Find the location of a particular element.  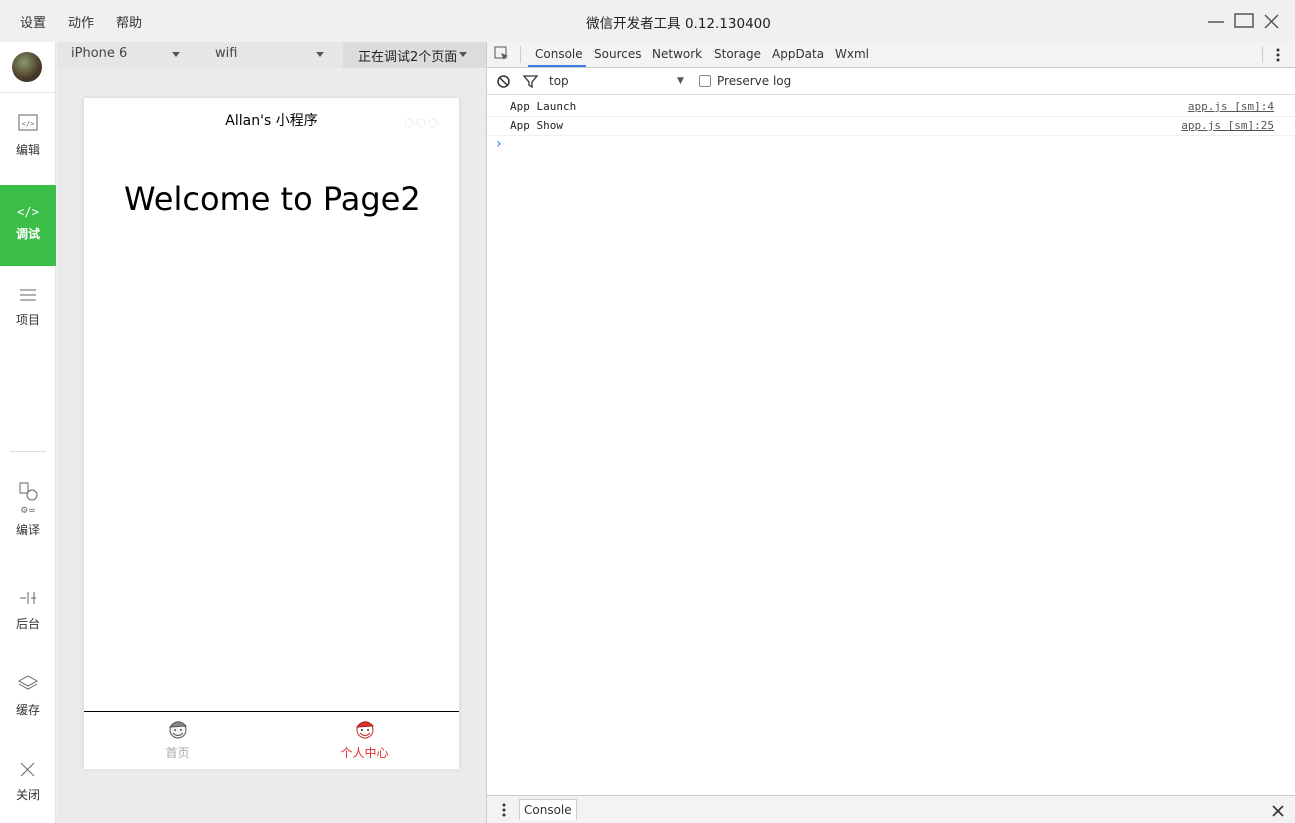

preserve-log-label: Preserve log is located at coordinates (754, 81).